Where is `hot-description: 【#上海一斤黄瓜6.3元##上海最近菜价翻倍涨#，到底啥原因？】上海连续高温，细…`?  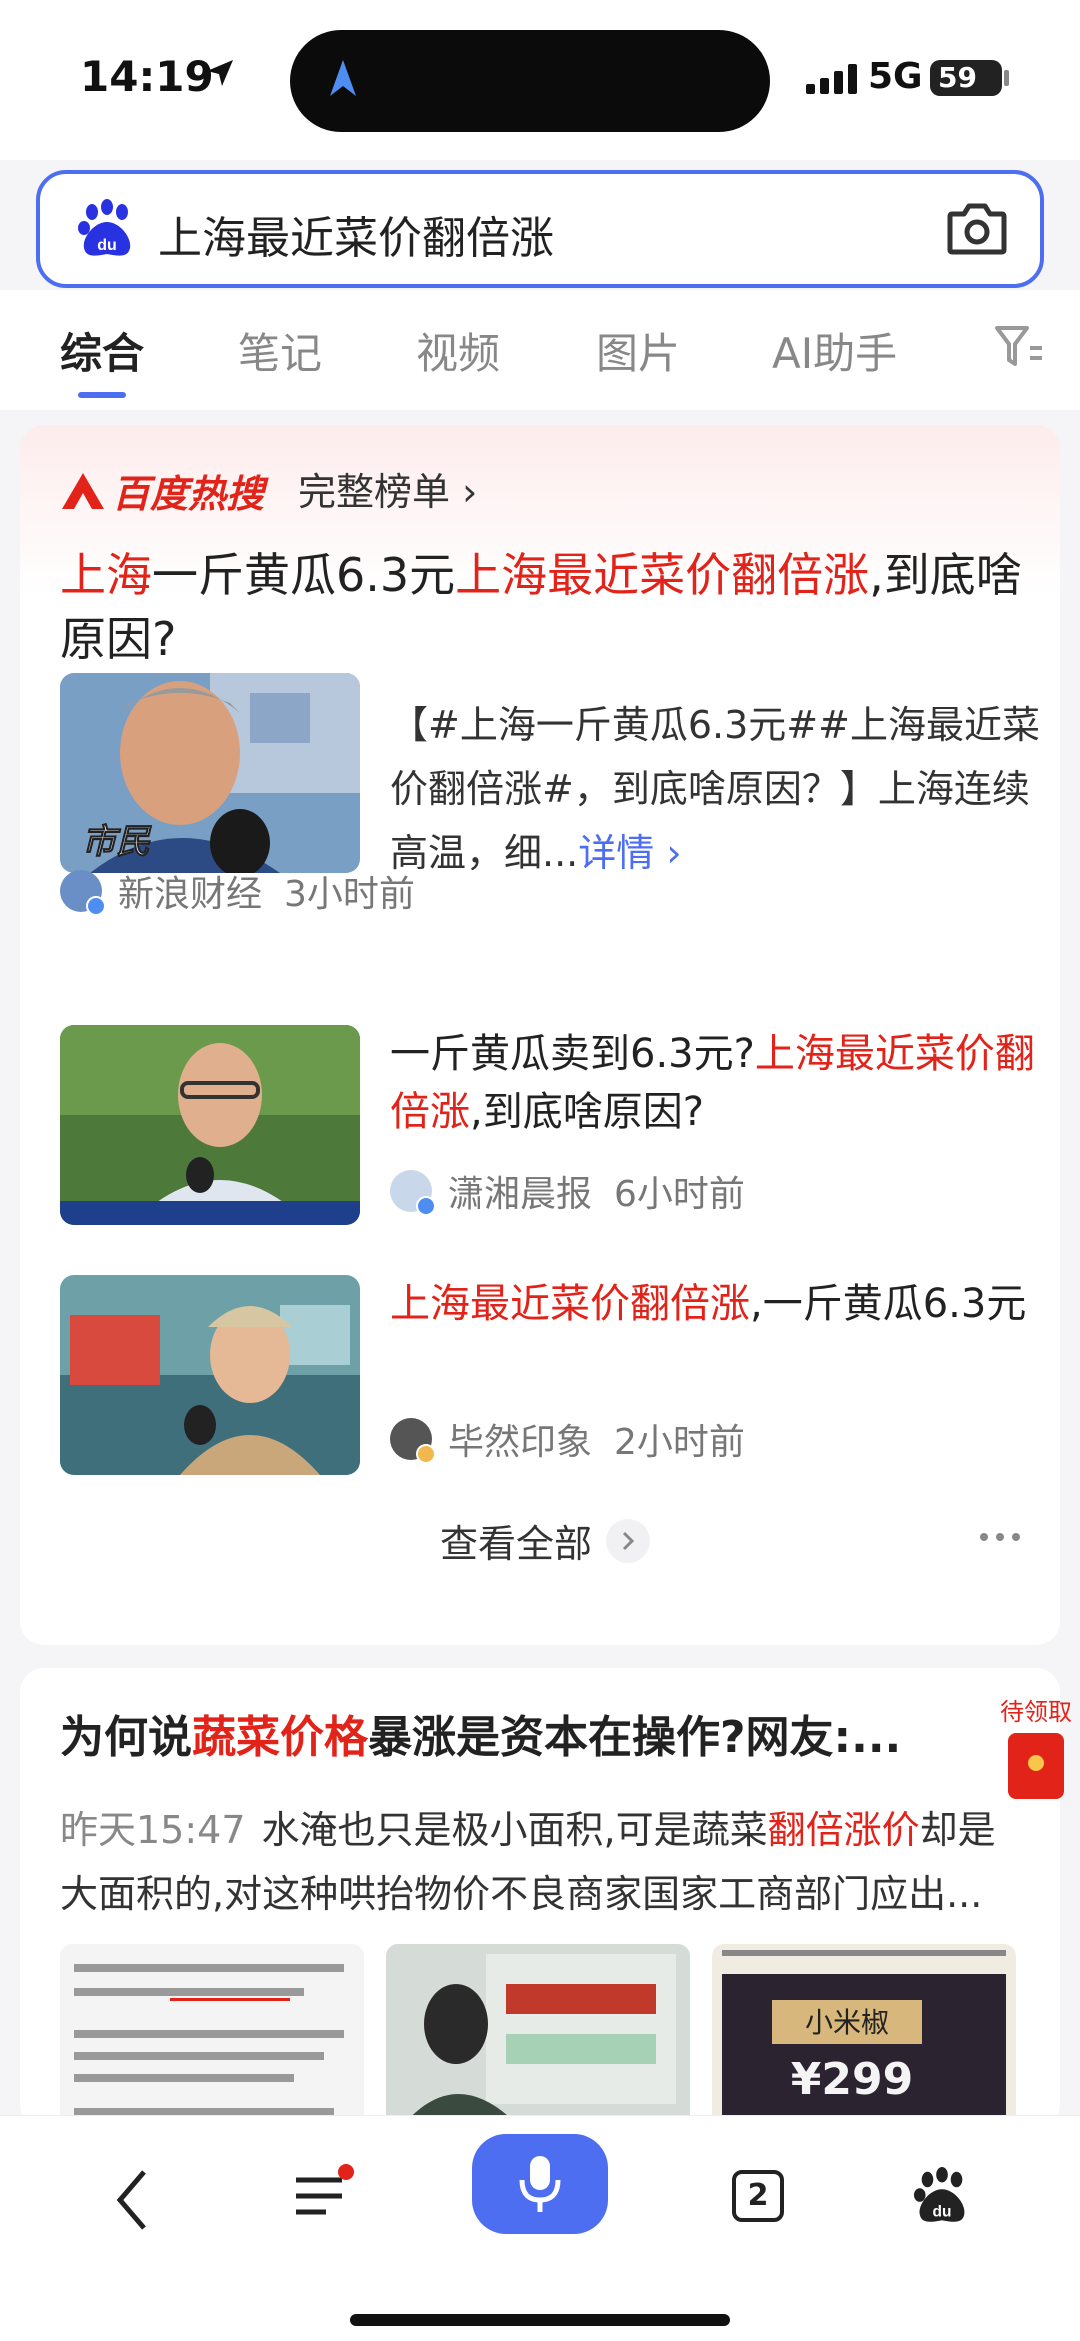 hot-description: 【#上海一斤黄瓜6.3元##上海最近菜价翻倍涨#，到底啥原因？】上海连续高温，细… is located at coordinates (715, 789).